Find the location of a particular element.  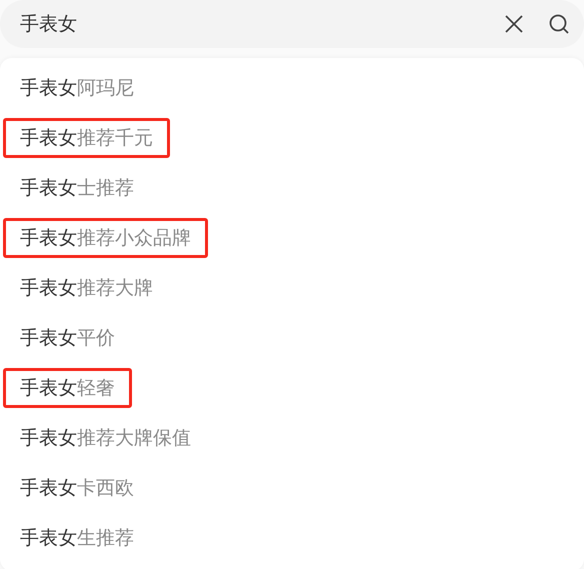

suggestion-item: 手表女推荐大牌保值 is located at coordinates (105, 438).